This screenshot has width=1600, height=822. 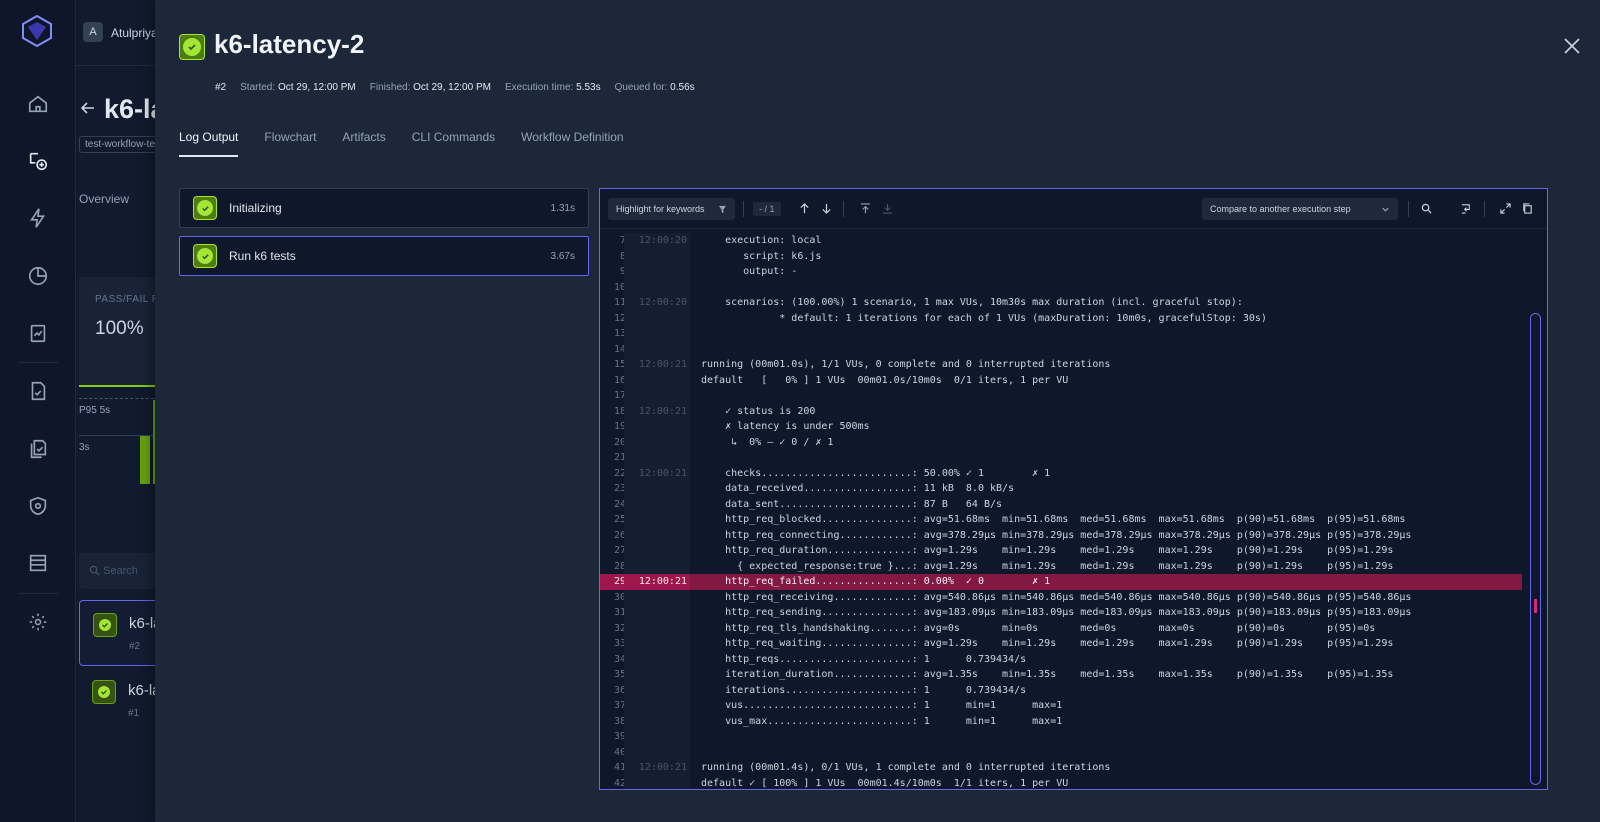 What do you see at coordinates (38, 104) in the screenshot?
I see `home-icon` at bounding box center [38, 104].